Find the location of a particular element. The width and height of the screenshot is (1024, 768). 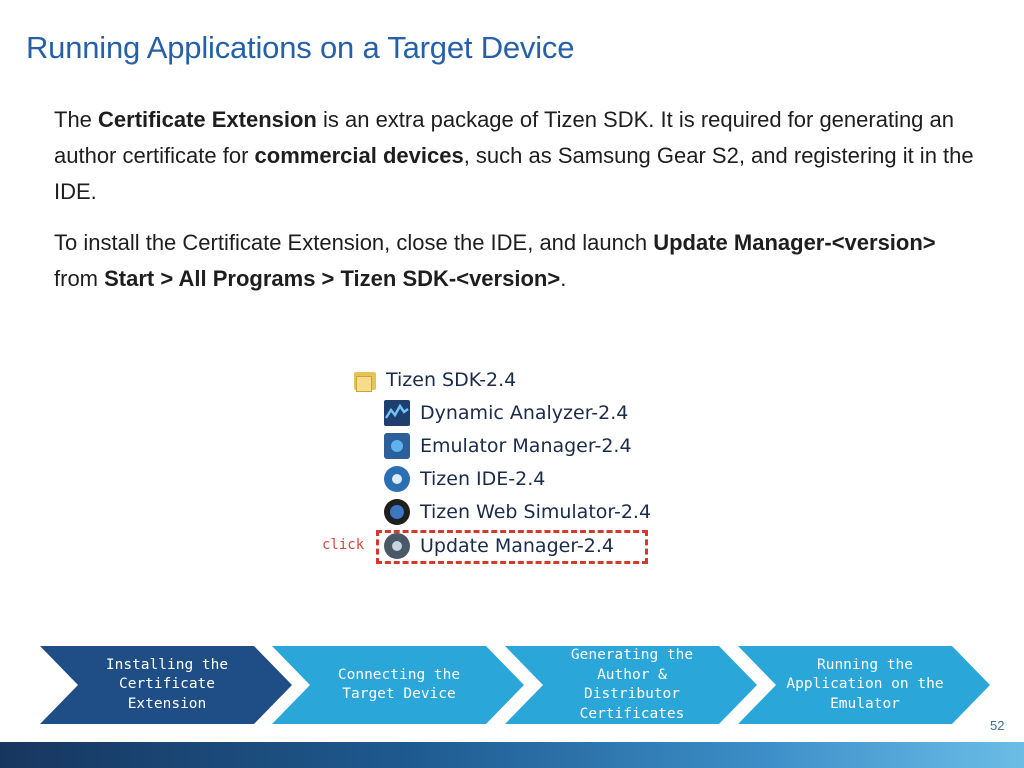

step-installing-certificate-extension: Installing the Certificate Extension is located at coordinates (166, 685).